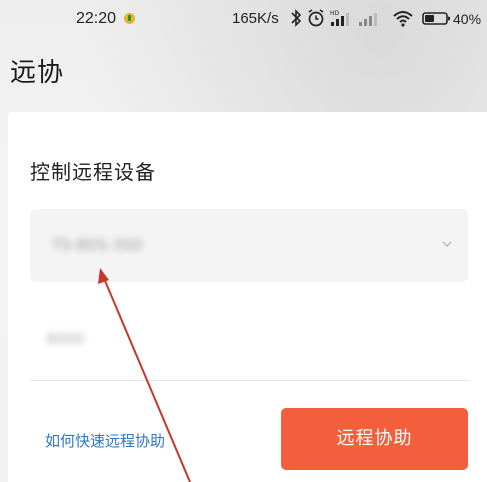  I want to click on verification-code-field: 9000, so click(65, 339).